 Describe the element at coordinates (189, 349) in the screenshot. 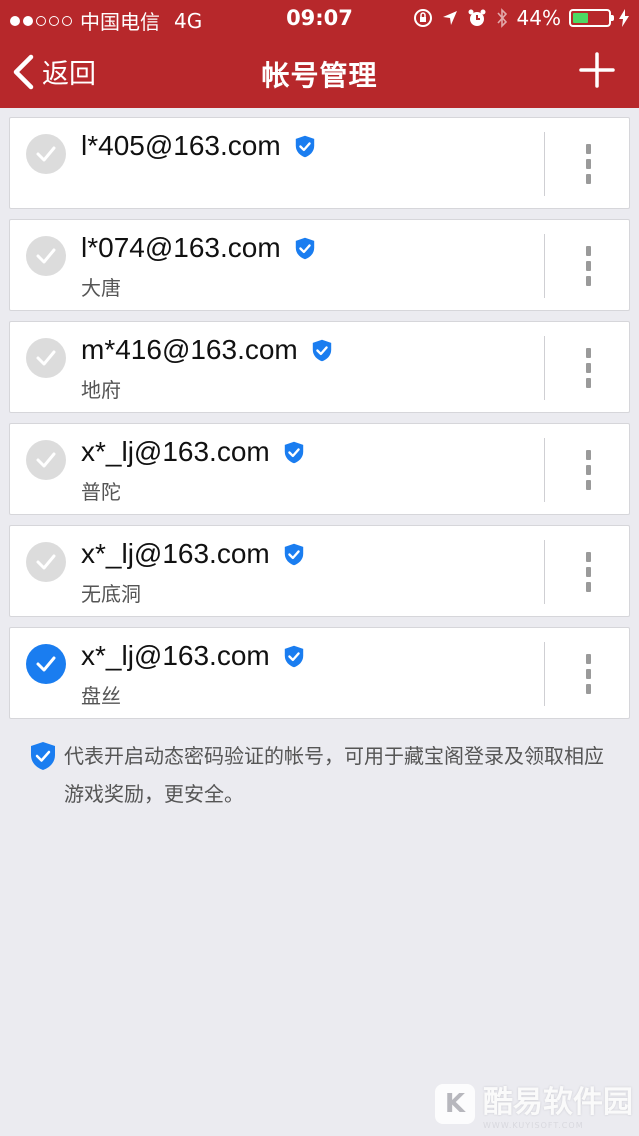

I see `account-email: m*416@163.com` at that location.